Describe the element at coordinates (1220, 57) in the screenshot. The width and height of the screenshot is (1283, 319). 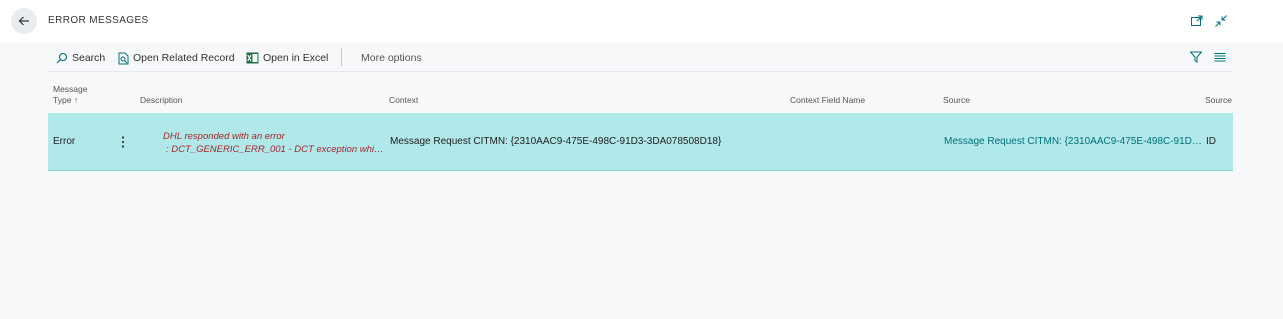
I see `list-view-icon` at that location.